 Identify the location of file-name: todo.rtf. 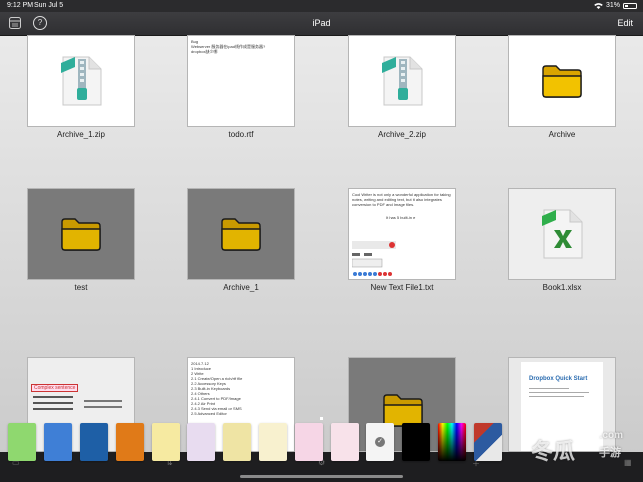
(241, 134).